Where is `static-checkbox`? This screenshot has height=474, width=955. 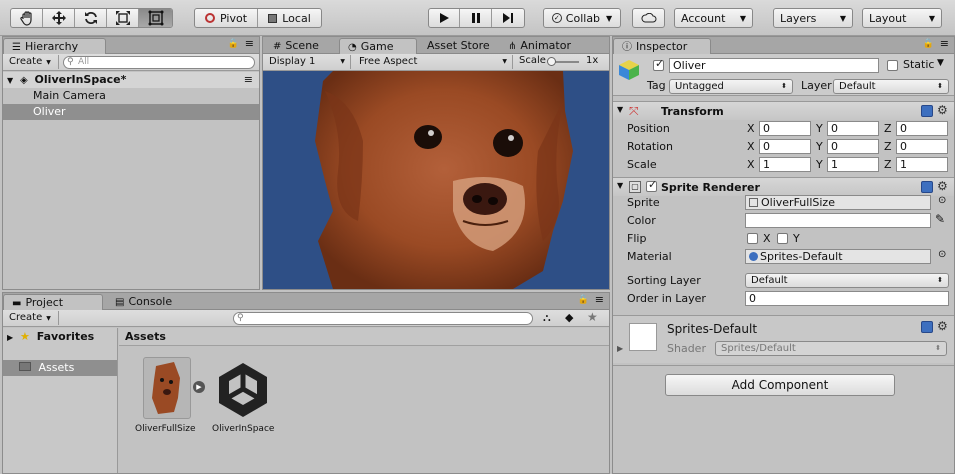
static-checkbox is located at coordinates (892, 65).